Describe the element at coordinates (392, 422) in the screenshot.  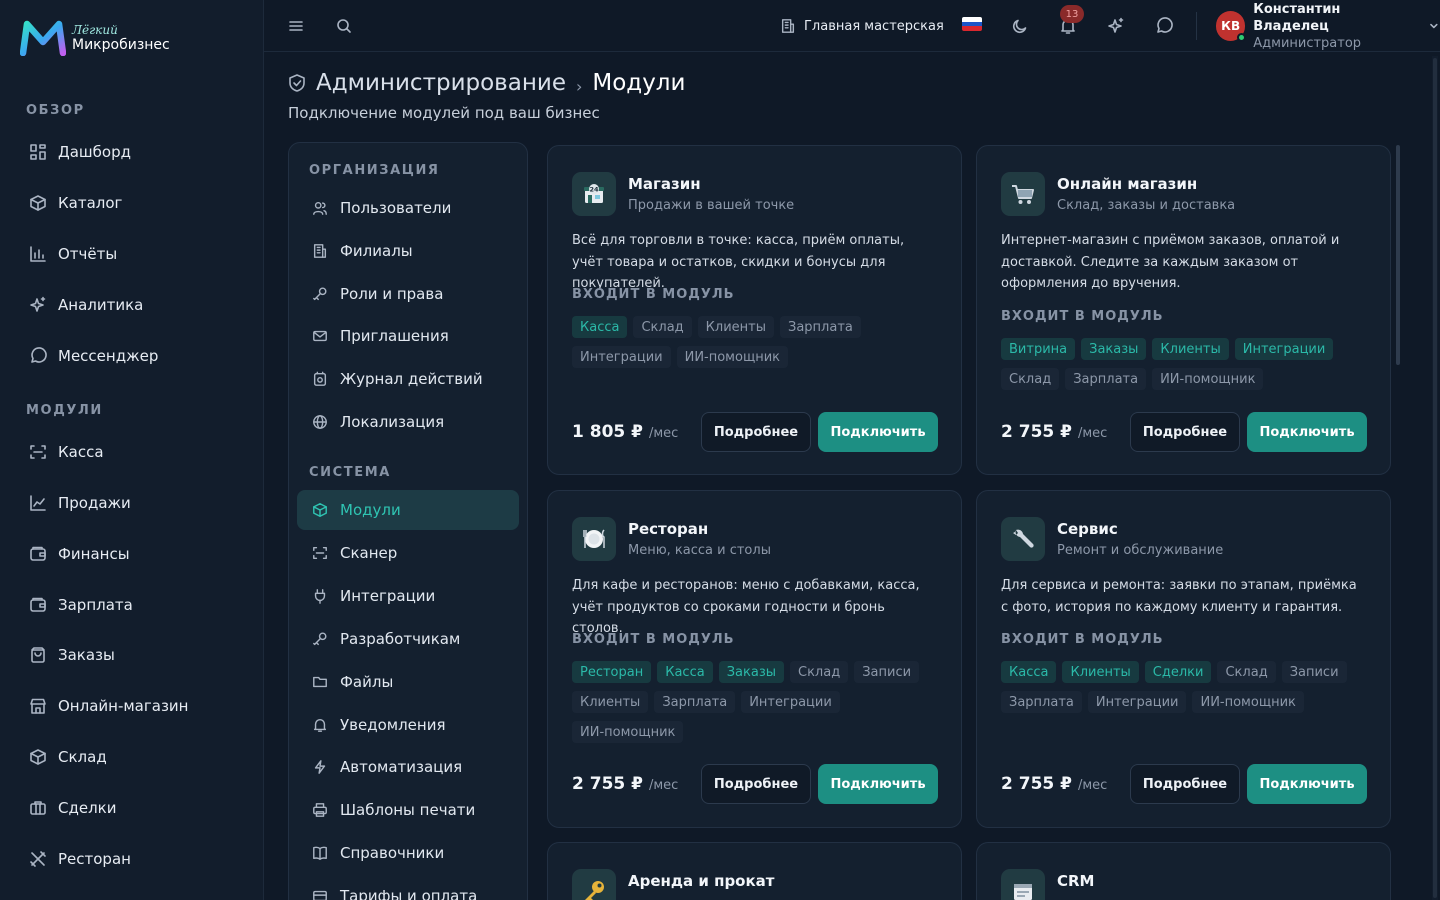
I see `settings-item-label: Локализация` at that location.